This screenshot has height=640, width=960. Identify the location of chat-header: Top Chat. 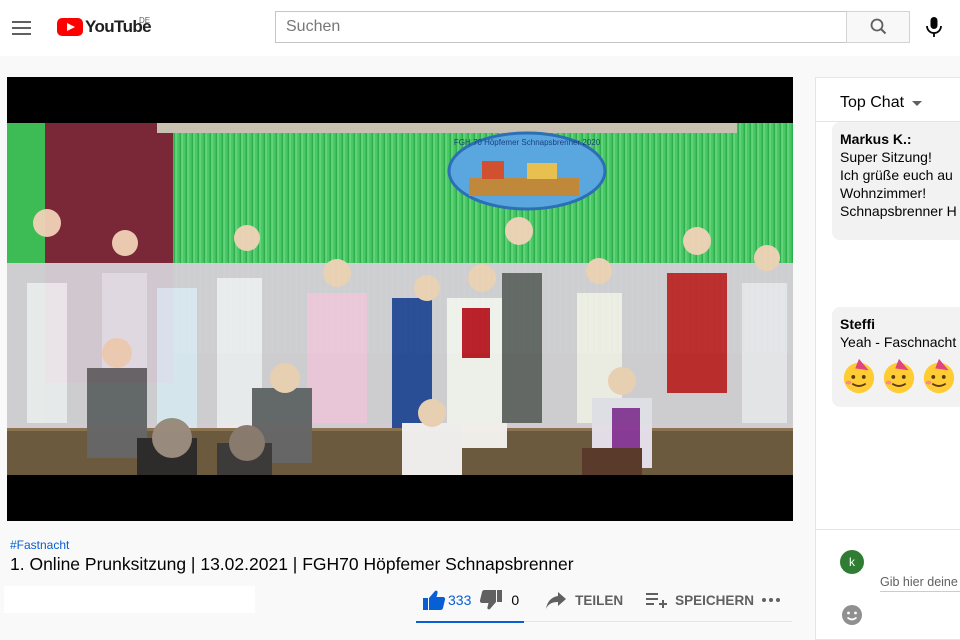
(888, 100).